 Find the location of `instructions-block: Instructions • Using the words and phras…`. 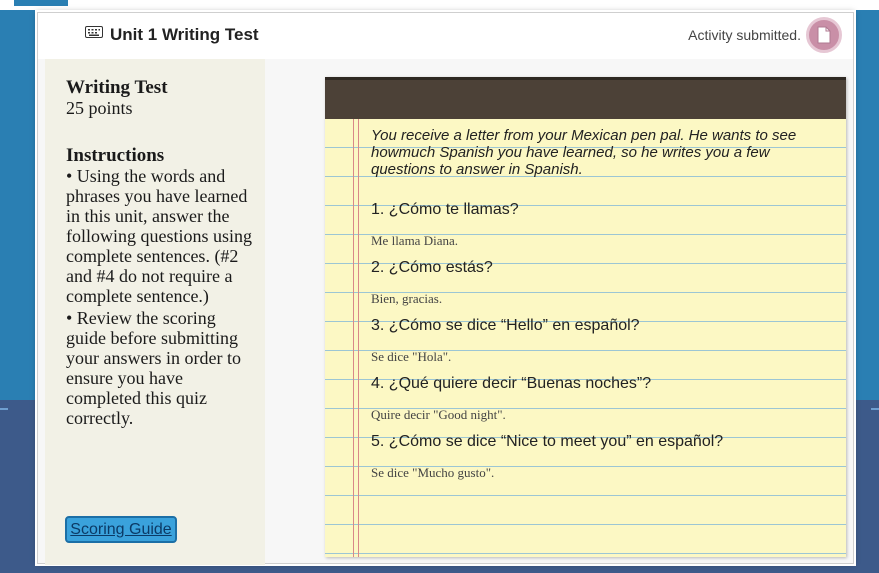

instructions-block: Instructions • Using the words and phras… is located at coordinates (161, 286).